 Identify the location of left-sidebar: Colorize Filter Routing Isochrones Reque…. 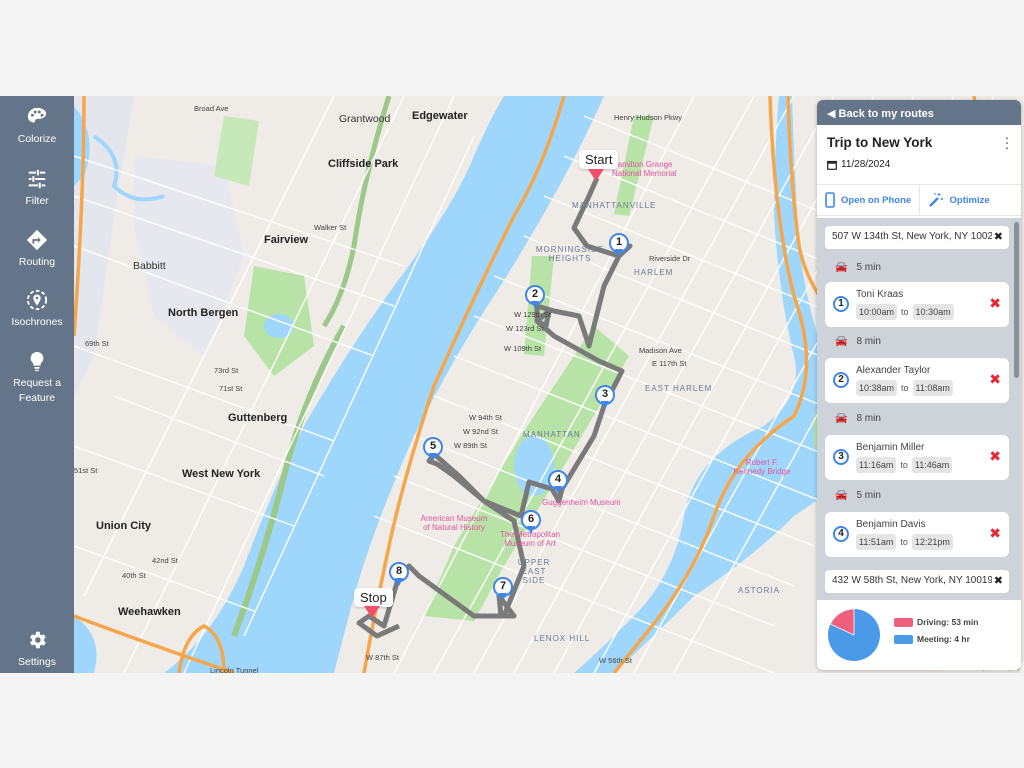
(37, 384).